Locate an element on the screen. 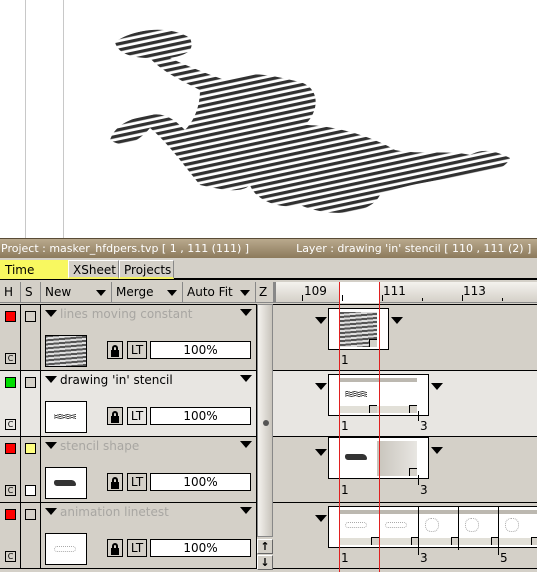  merge-dropdown: Merge is located at coordinates (147, 292).